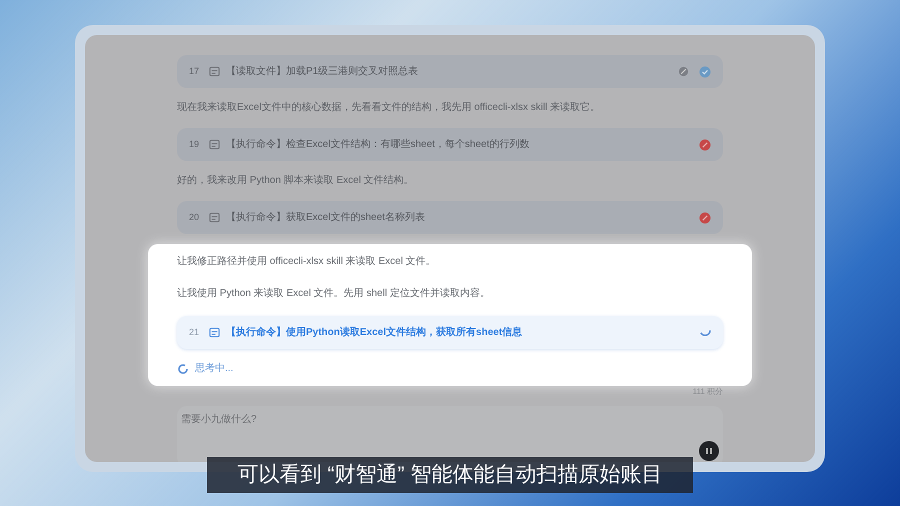  Describe the element at coordinates (331, 419) in the screenshot. I see `message-input: 需要小九做什么?` at that location.